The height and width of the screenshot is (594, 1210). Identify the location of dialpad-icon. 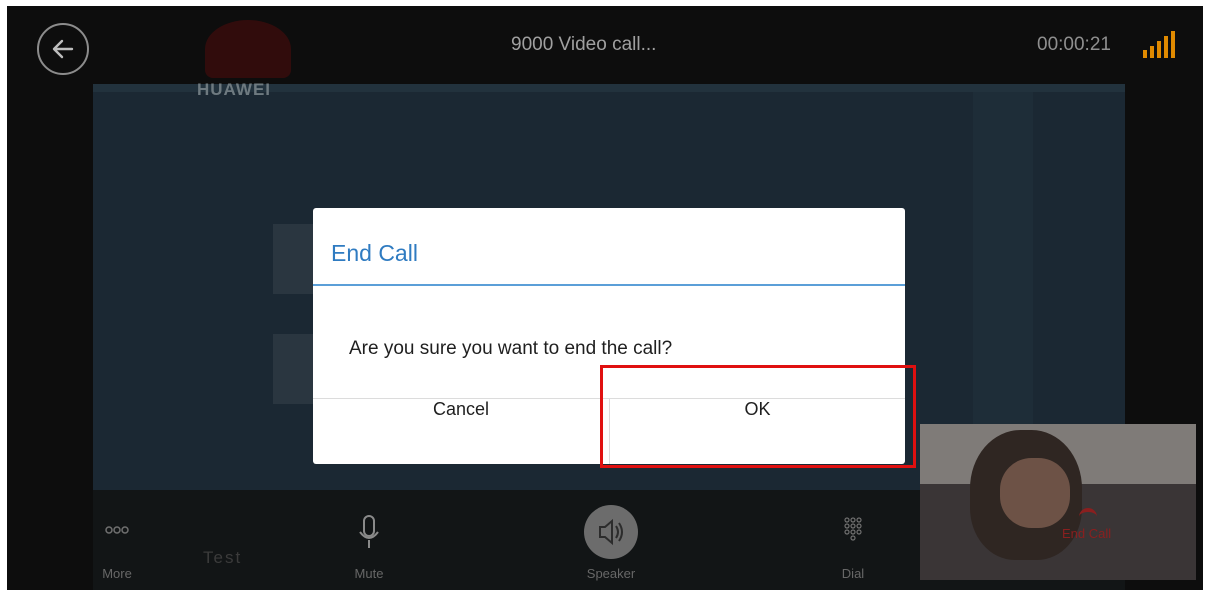
(853, 532).